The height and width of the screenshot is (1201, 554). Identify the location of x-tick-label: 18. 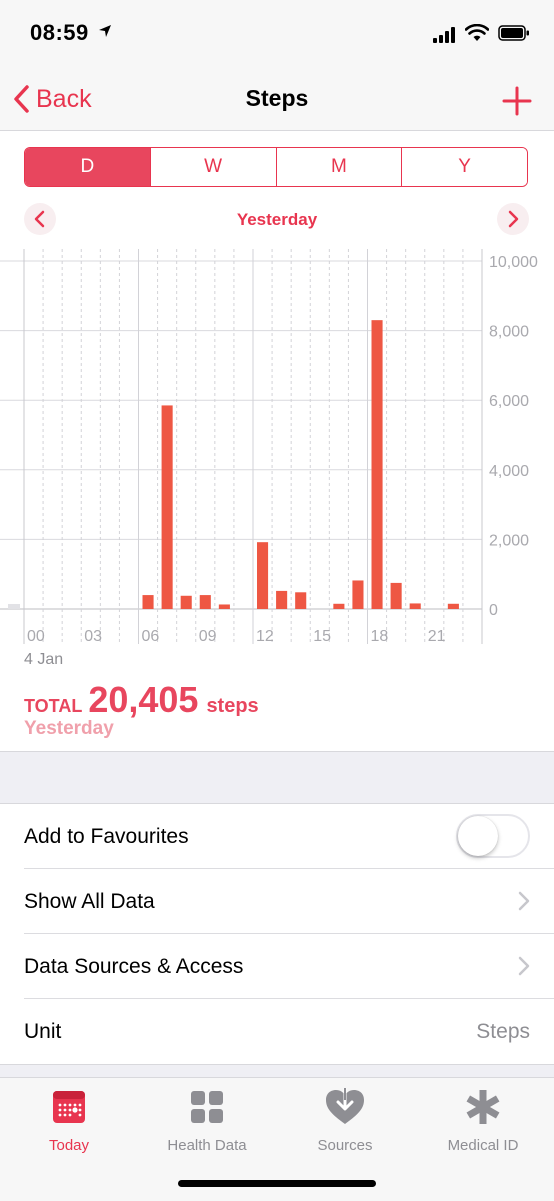
(380, 636).